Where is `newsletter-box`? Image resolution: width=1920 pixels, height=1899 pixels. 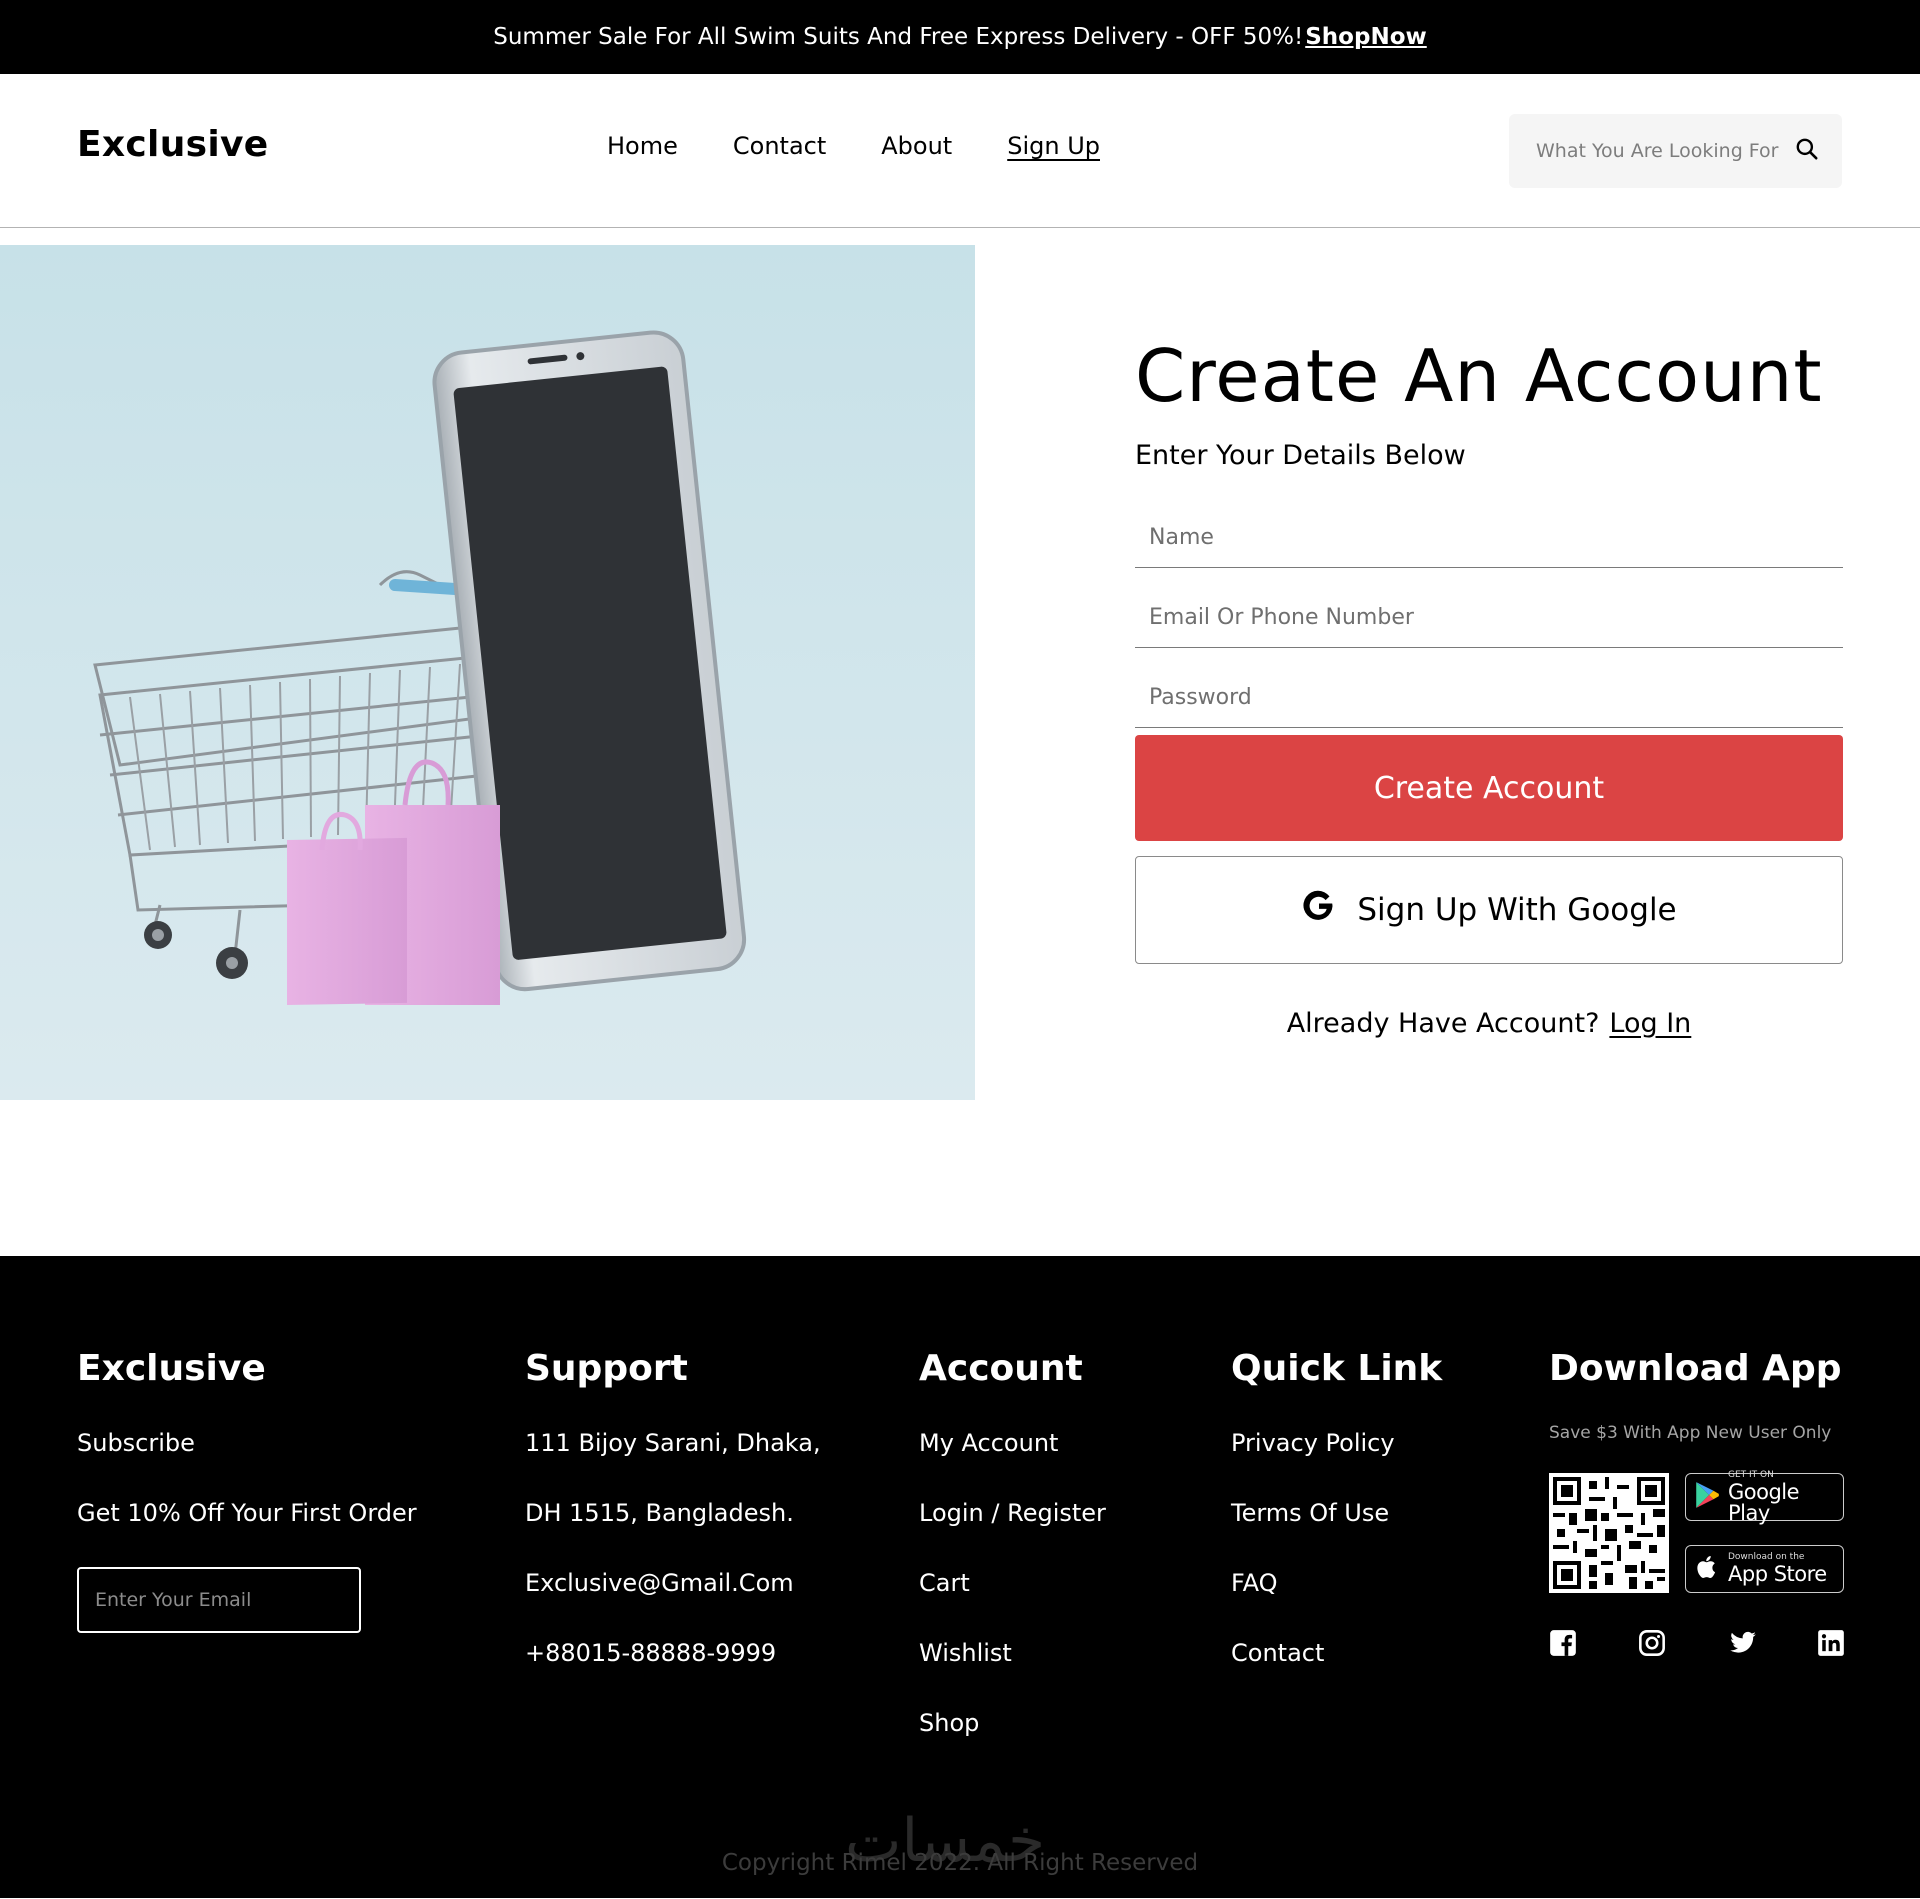
newsletter-box is located at coordinates (219, 1600).